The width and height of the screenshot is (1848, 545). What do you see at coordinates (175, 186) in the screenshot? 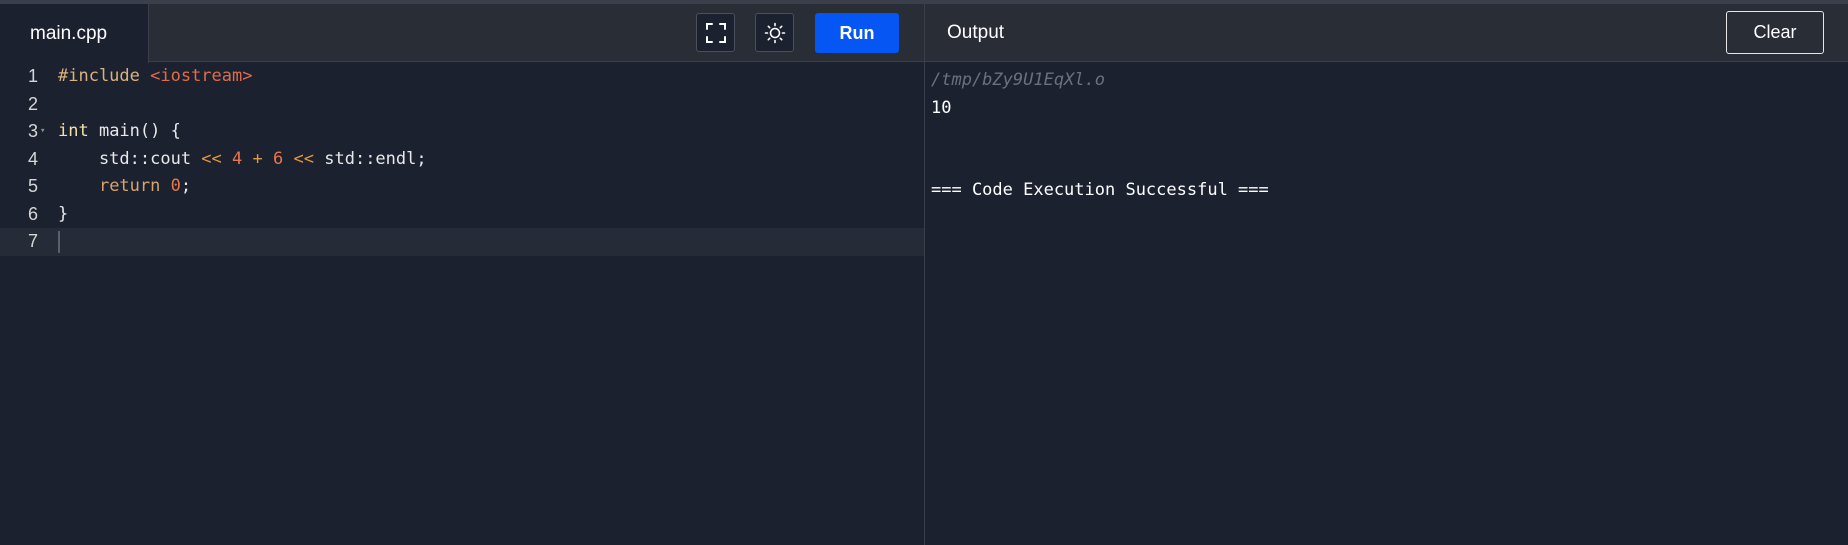
I see `code-token: 0` at bounding box center [175, 186].